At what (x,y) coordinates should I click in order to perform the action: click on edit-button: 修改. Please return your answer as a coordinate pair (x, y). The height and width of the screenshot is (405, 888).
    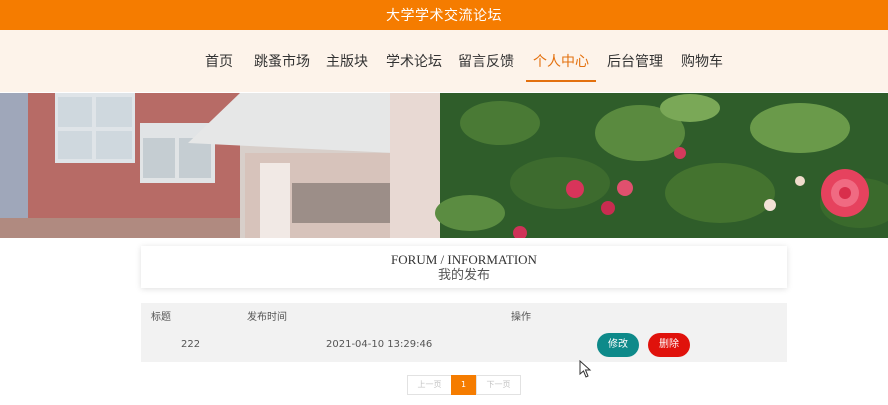
    Looking at the image, I should click on (618, 345).